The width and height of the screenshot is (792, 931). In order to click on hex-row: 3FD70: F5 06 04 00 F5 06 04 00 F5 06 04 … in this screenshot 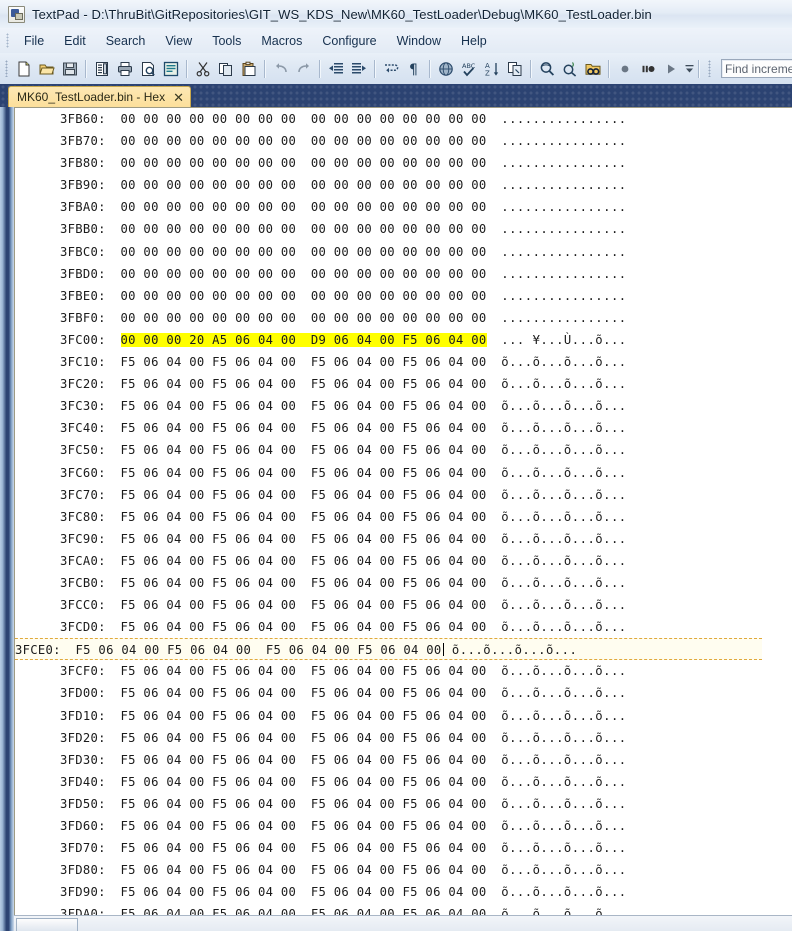, I will do `click(403, 848)`.